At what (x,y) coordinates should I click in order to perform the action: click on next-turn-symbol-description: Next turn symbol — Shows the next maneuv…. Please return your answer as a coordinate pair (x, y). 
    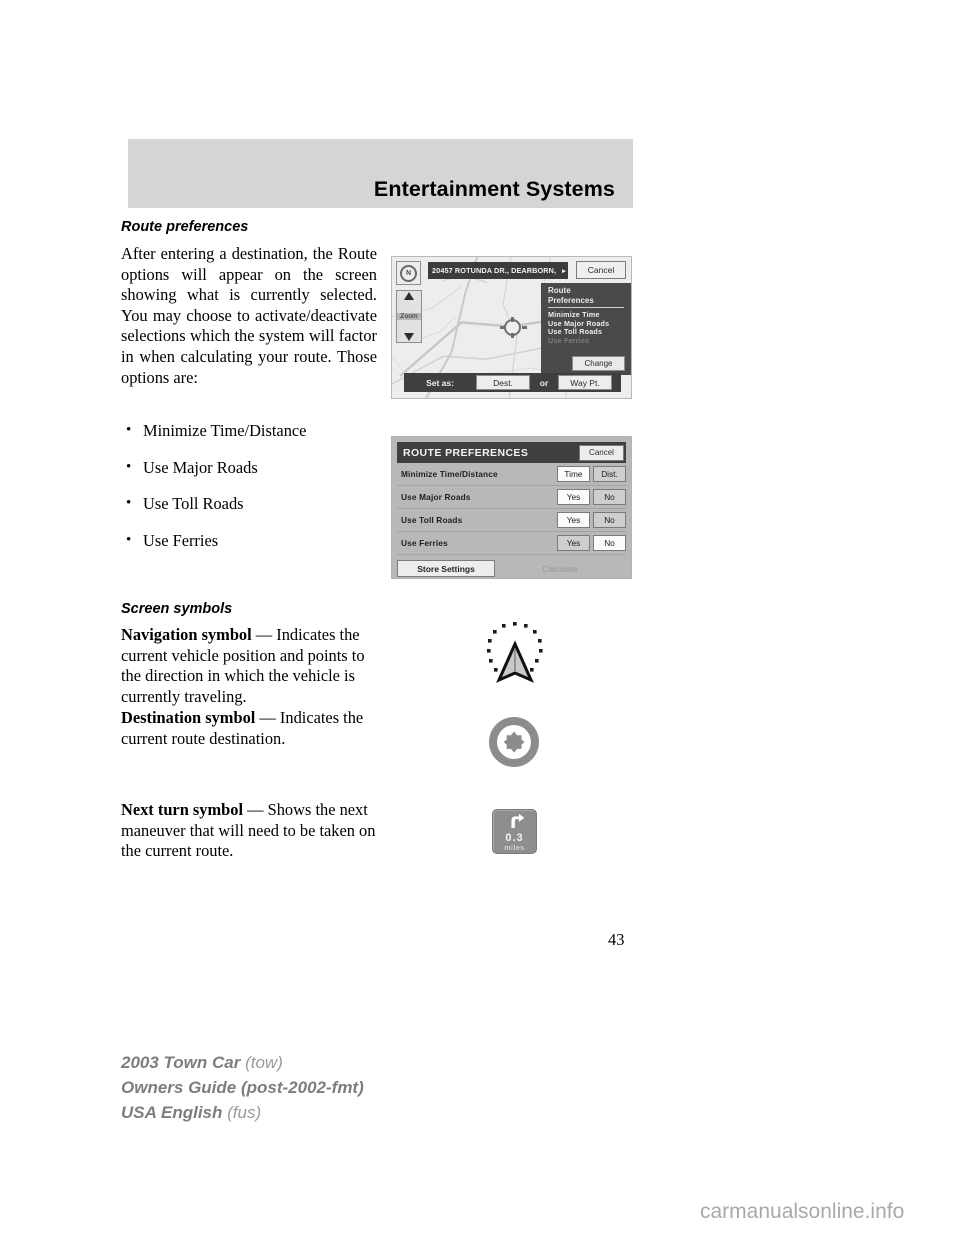
    Looking at the image, I should click on (252, 831).